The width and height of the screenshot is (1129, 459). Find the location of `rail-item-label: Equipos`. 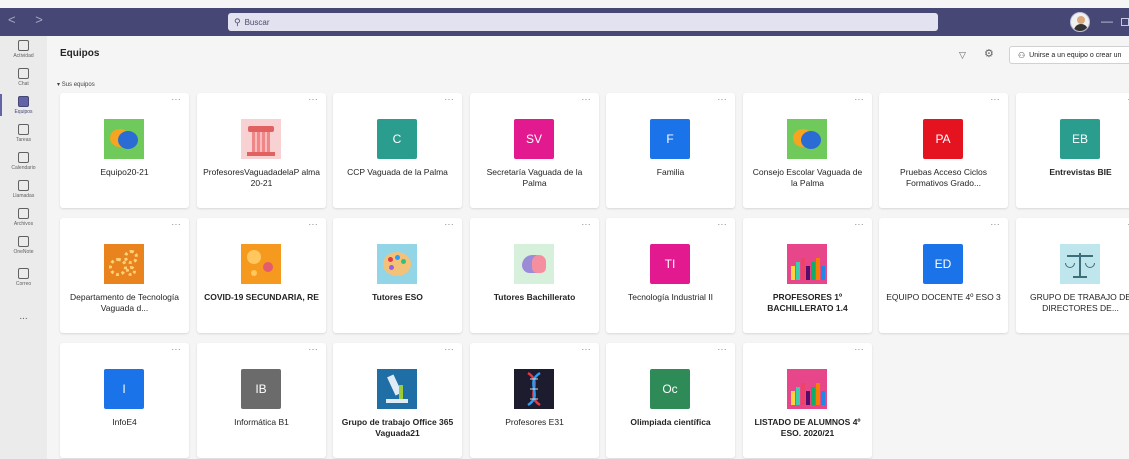

rail-item-label: Equipos is located at coordinates (23, 112).